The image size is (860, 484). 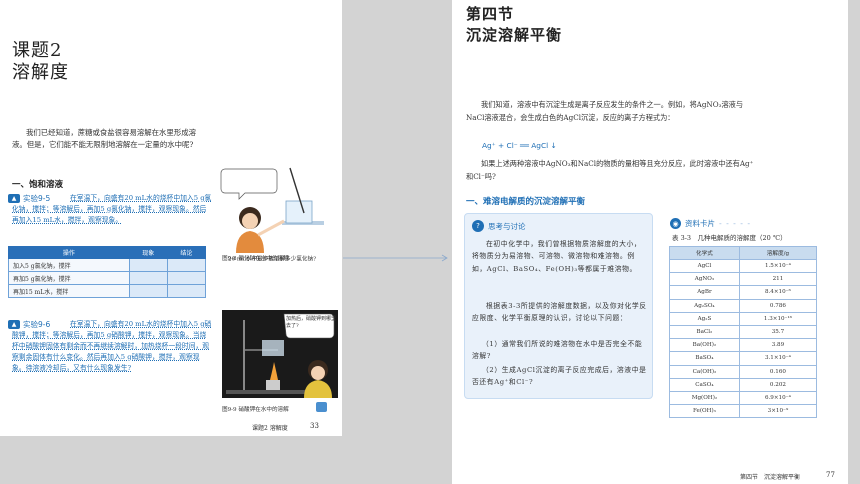 What do you see at coordinates (490, 14) in the screenshot?
I see `section-label: 第四节` at bounding box center [490, 14].